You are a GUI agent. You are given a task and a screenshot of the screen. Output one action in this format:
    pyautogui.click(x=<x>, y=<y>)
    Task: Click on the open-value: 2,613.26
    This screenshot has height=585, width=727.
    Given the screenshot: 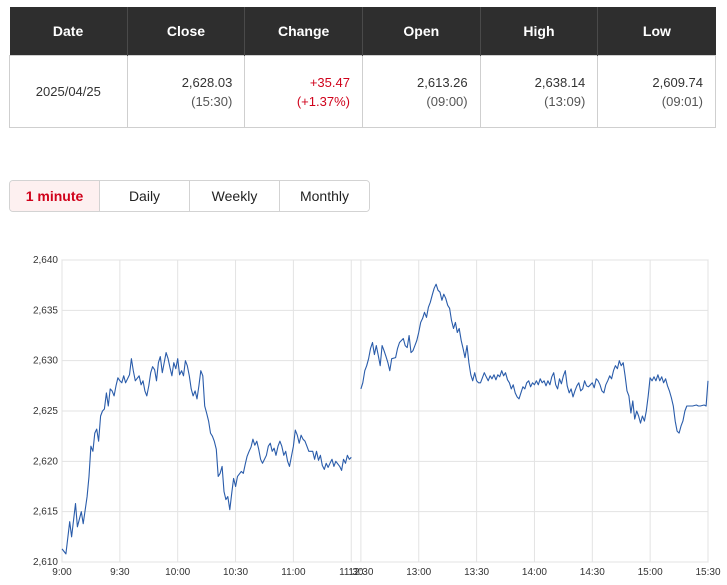 What is the action you would take?
    pyautogui.click(x=442, y=82)
    